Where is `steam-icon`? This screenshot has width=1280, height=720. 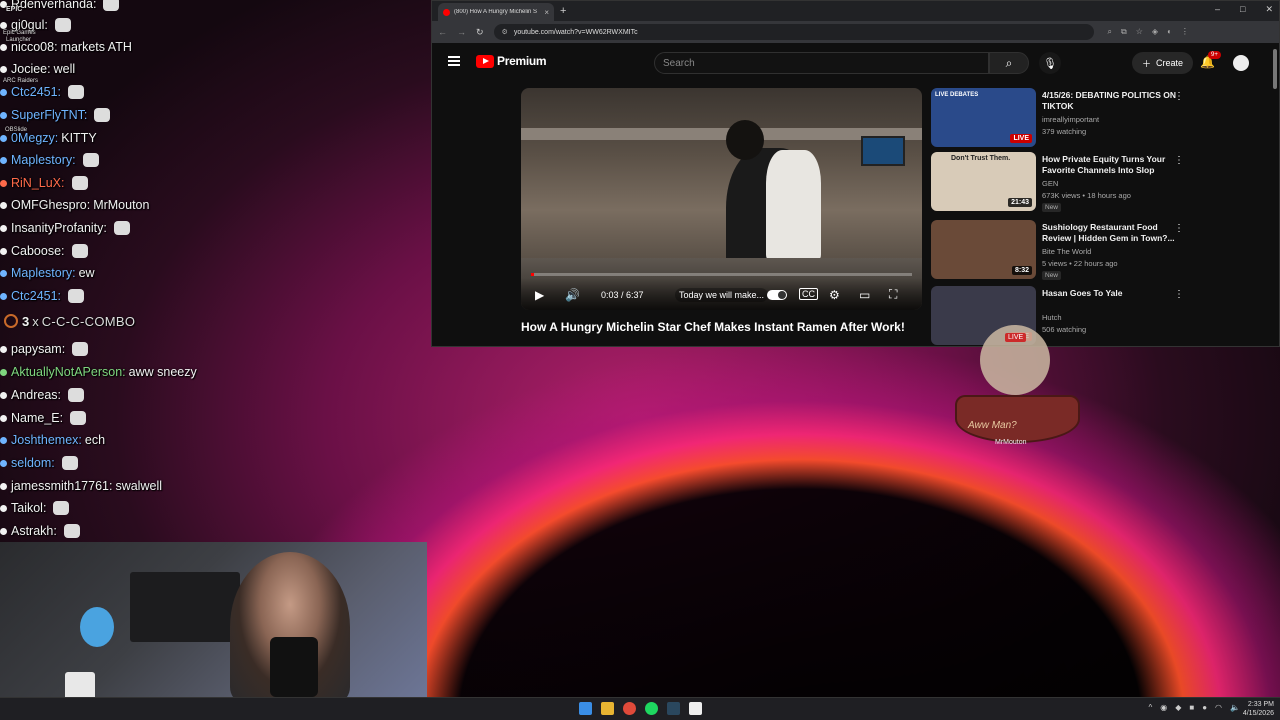 steam-icon is located at coordinates (673, 708).